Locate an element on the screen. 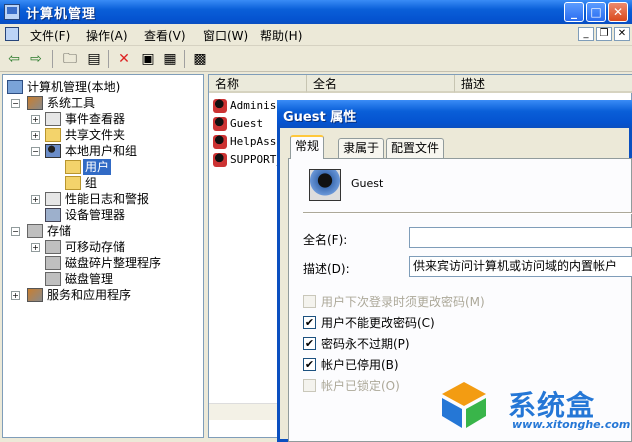 The height and width of the screenshot is (442, 632). fullname-label: 全名(F): is located at coordinates (325, 240).